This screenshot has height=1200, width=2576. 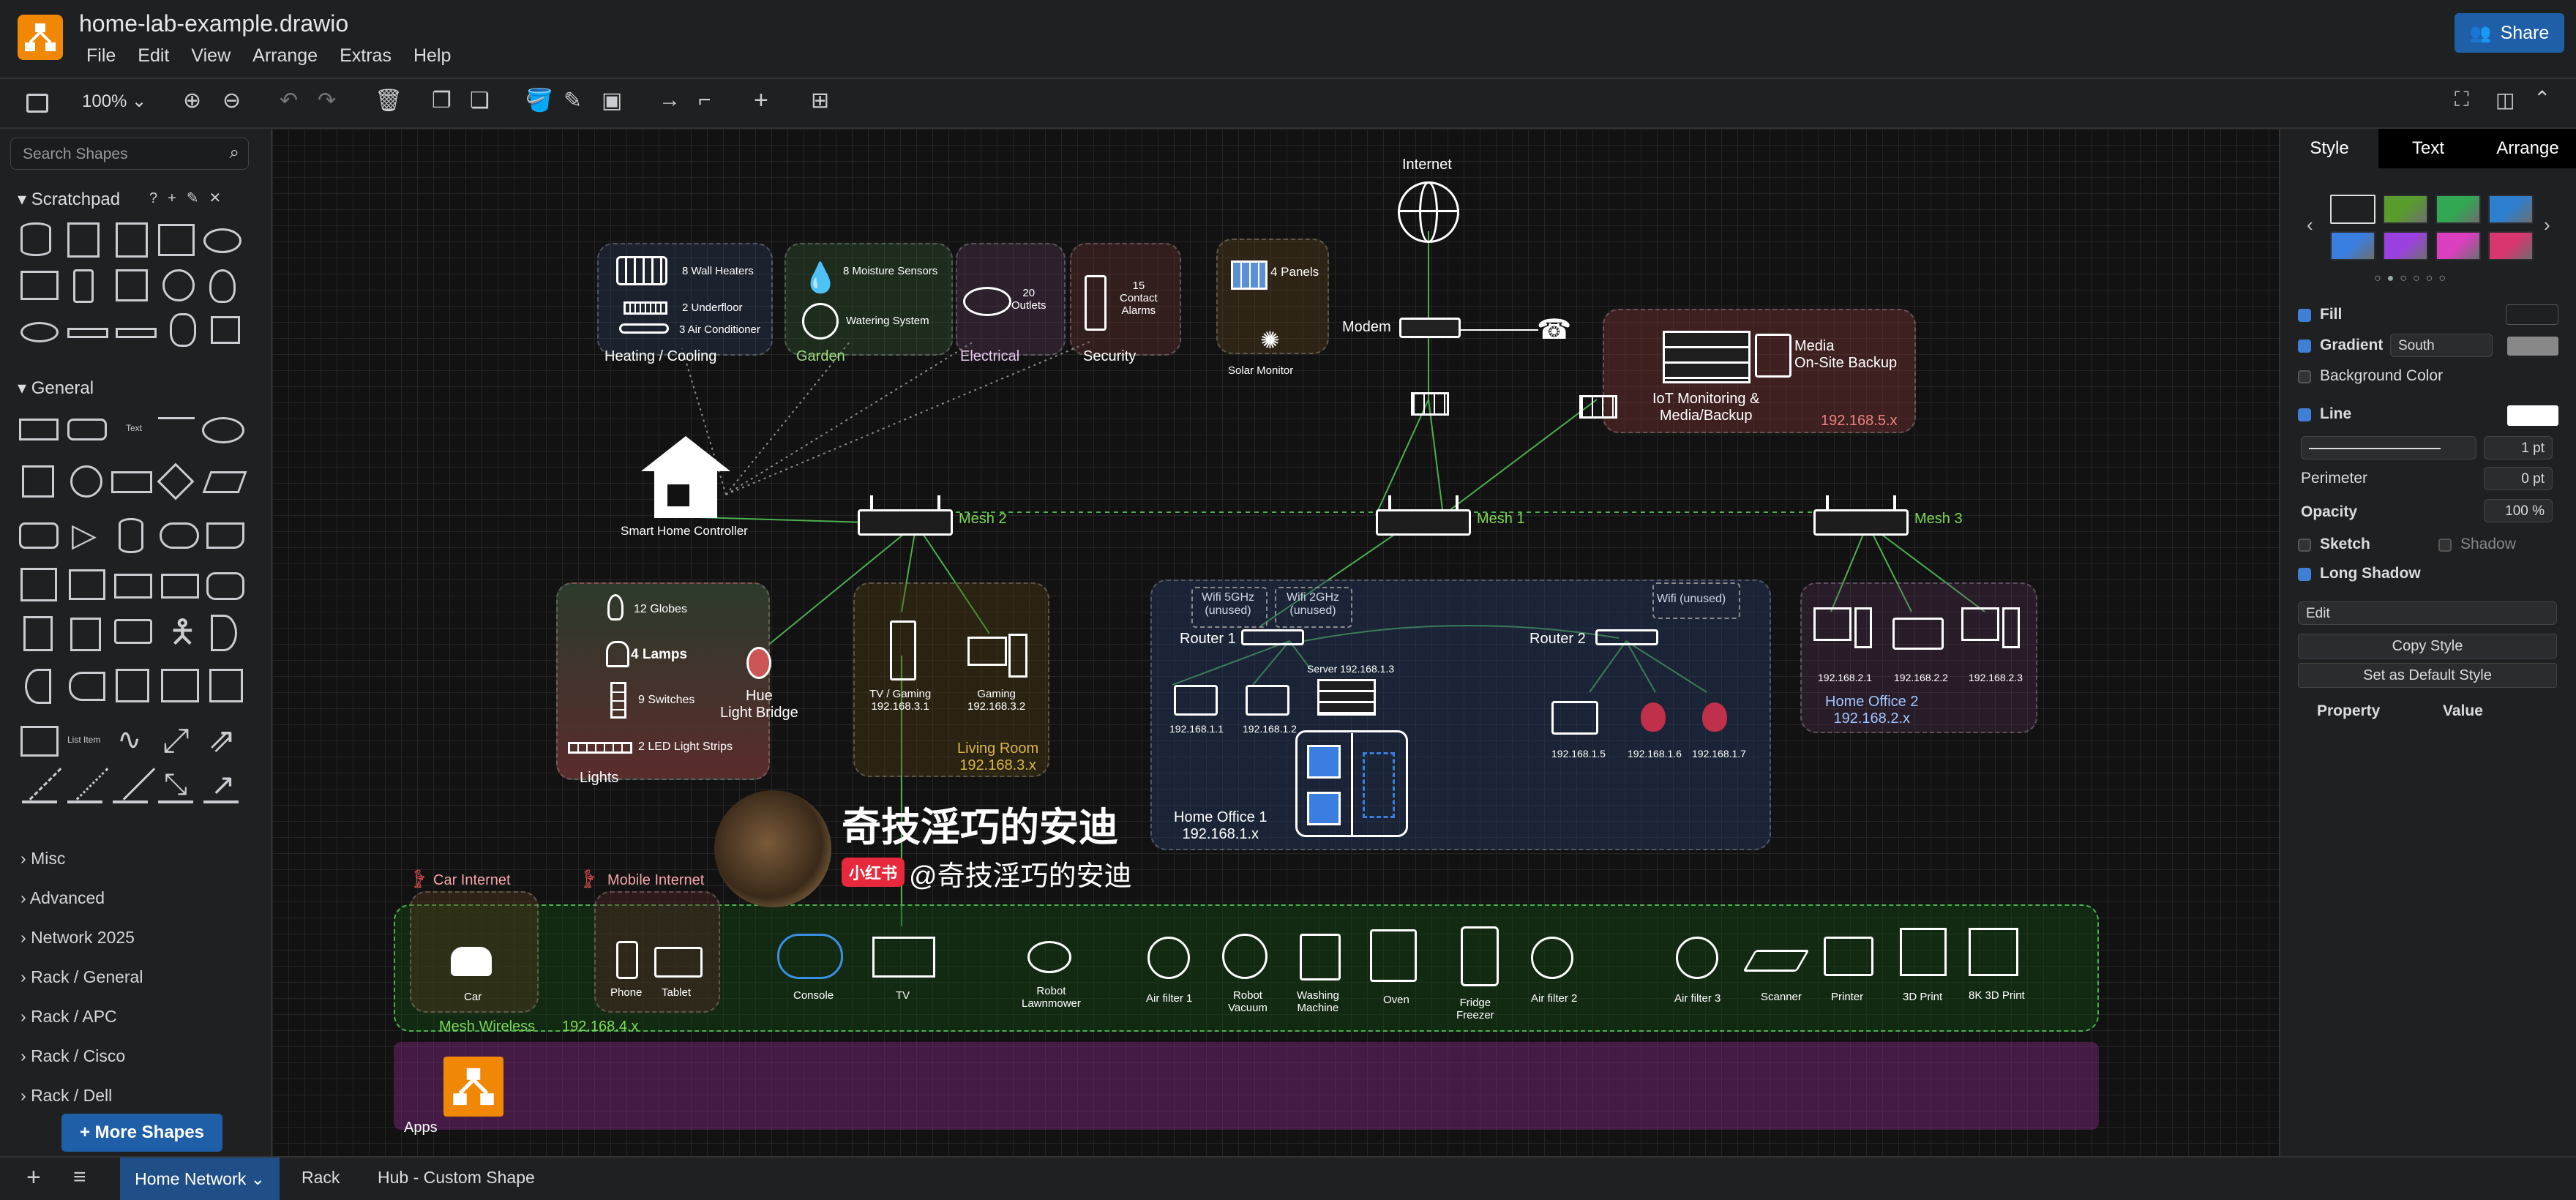 What do you see at coordinates (1430, 328) in the screenshot?
I see `modem-icon` at bounding box center [1430, 328].